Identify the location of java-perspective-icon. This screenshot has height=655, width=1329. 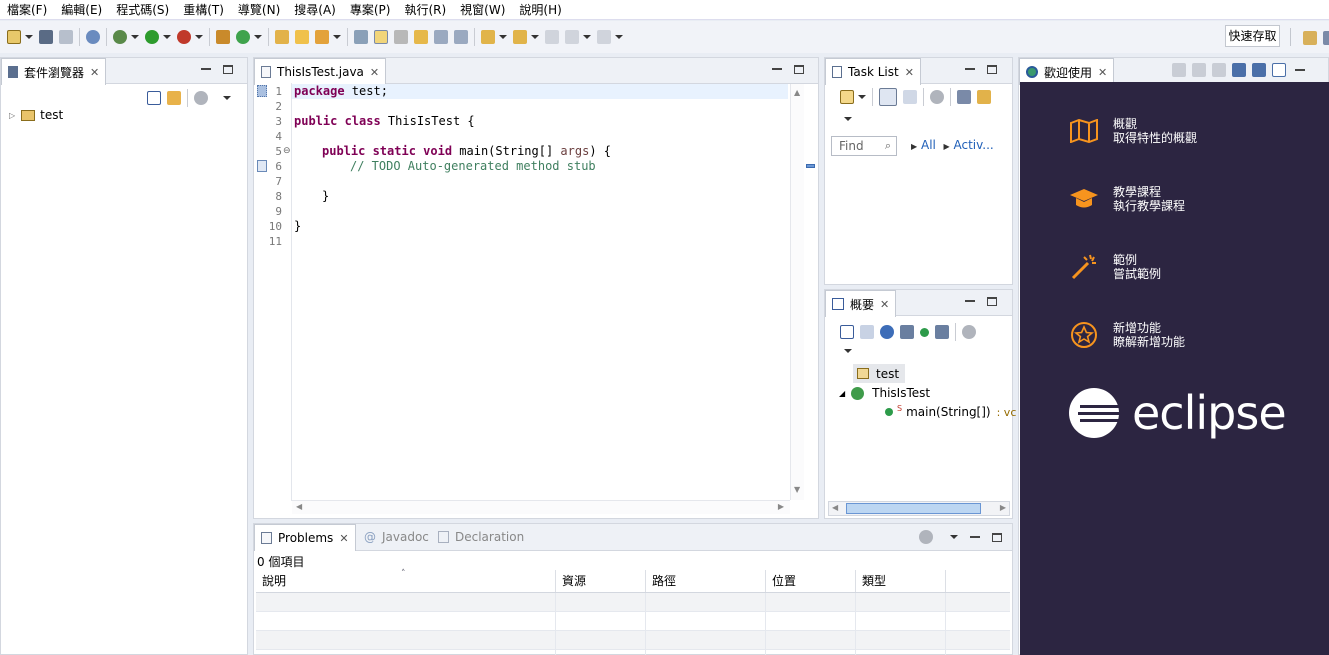
(1326, 38).